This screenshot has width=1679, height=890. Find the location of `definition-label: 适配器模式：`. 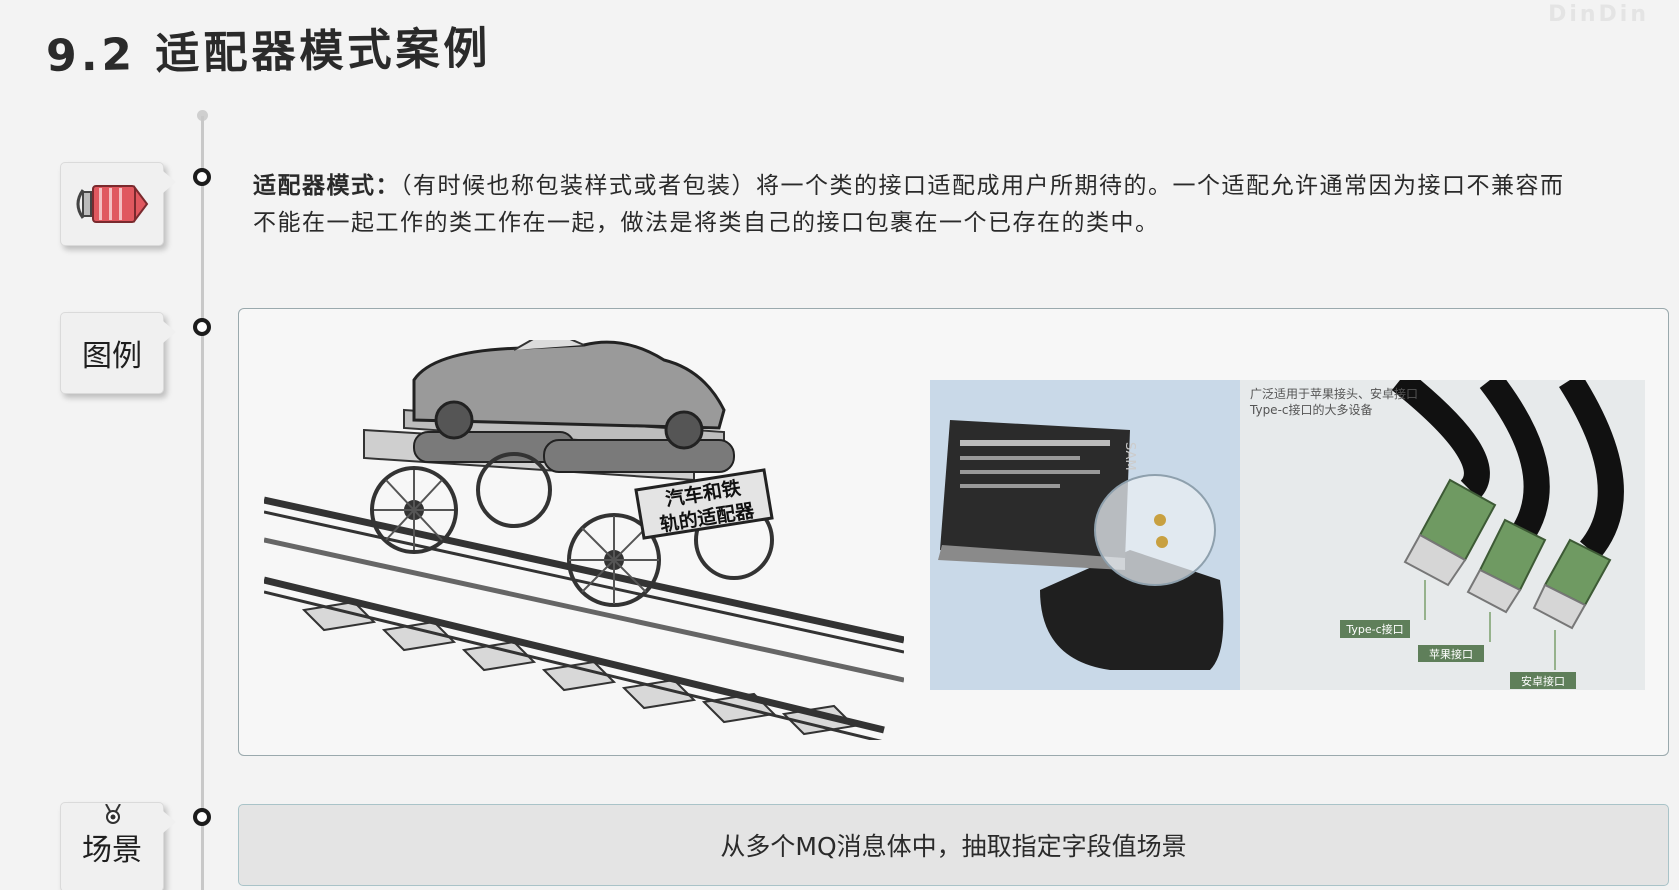

definition-label: 适配器模式： is located at coordinates (326, 185).